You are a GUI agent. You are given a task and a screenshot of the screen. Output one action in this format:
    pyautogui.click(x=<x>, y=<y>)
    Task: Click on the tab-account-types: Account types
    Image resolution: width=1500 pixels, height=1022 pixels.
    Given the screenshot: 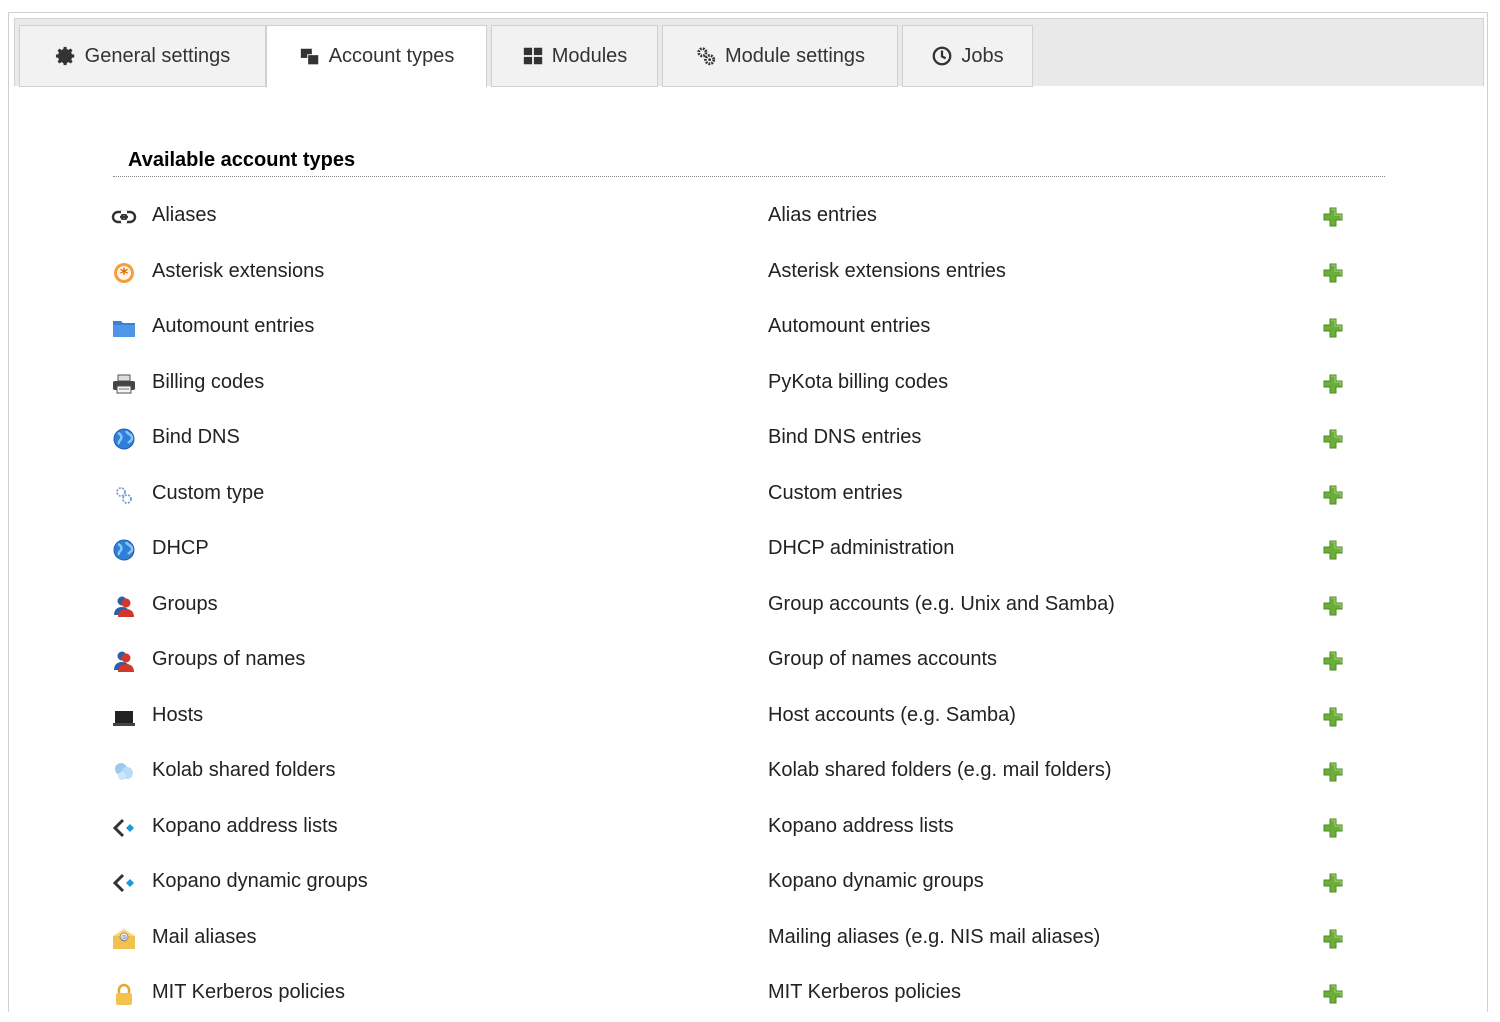 What is the action you would take?
    pyautogui.click(x=376, y=56)
    